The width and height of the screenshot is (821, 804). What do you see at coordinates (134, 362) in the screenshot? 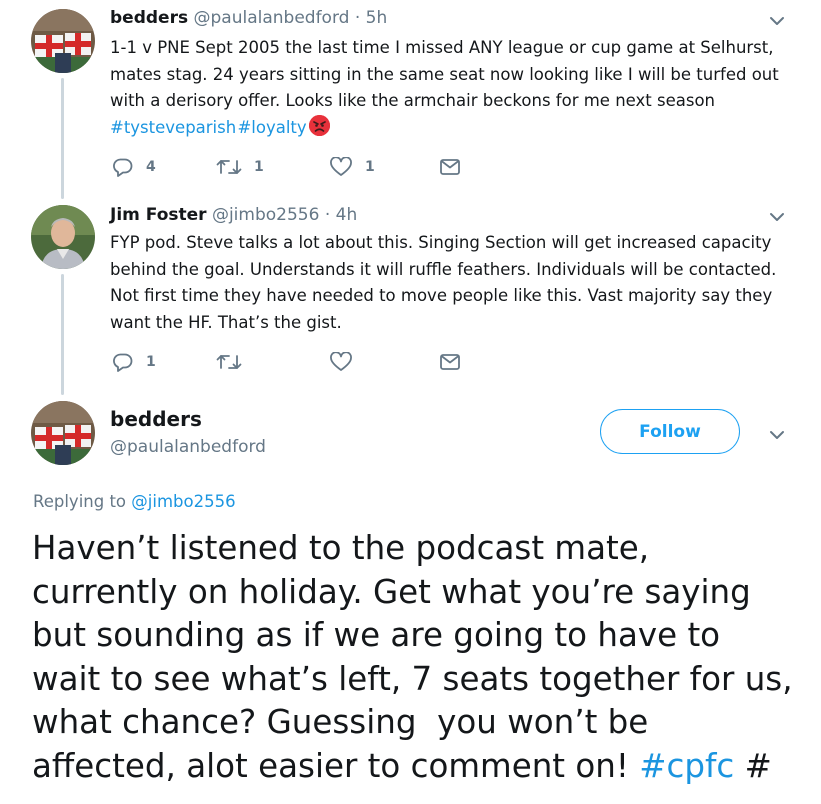
I see `reply-button: 1` at bounding box center [134, 362].